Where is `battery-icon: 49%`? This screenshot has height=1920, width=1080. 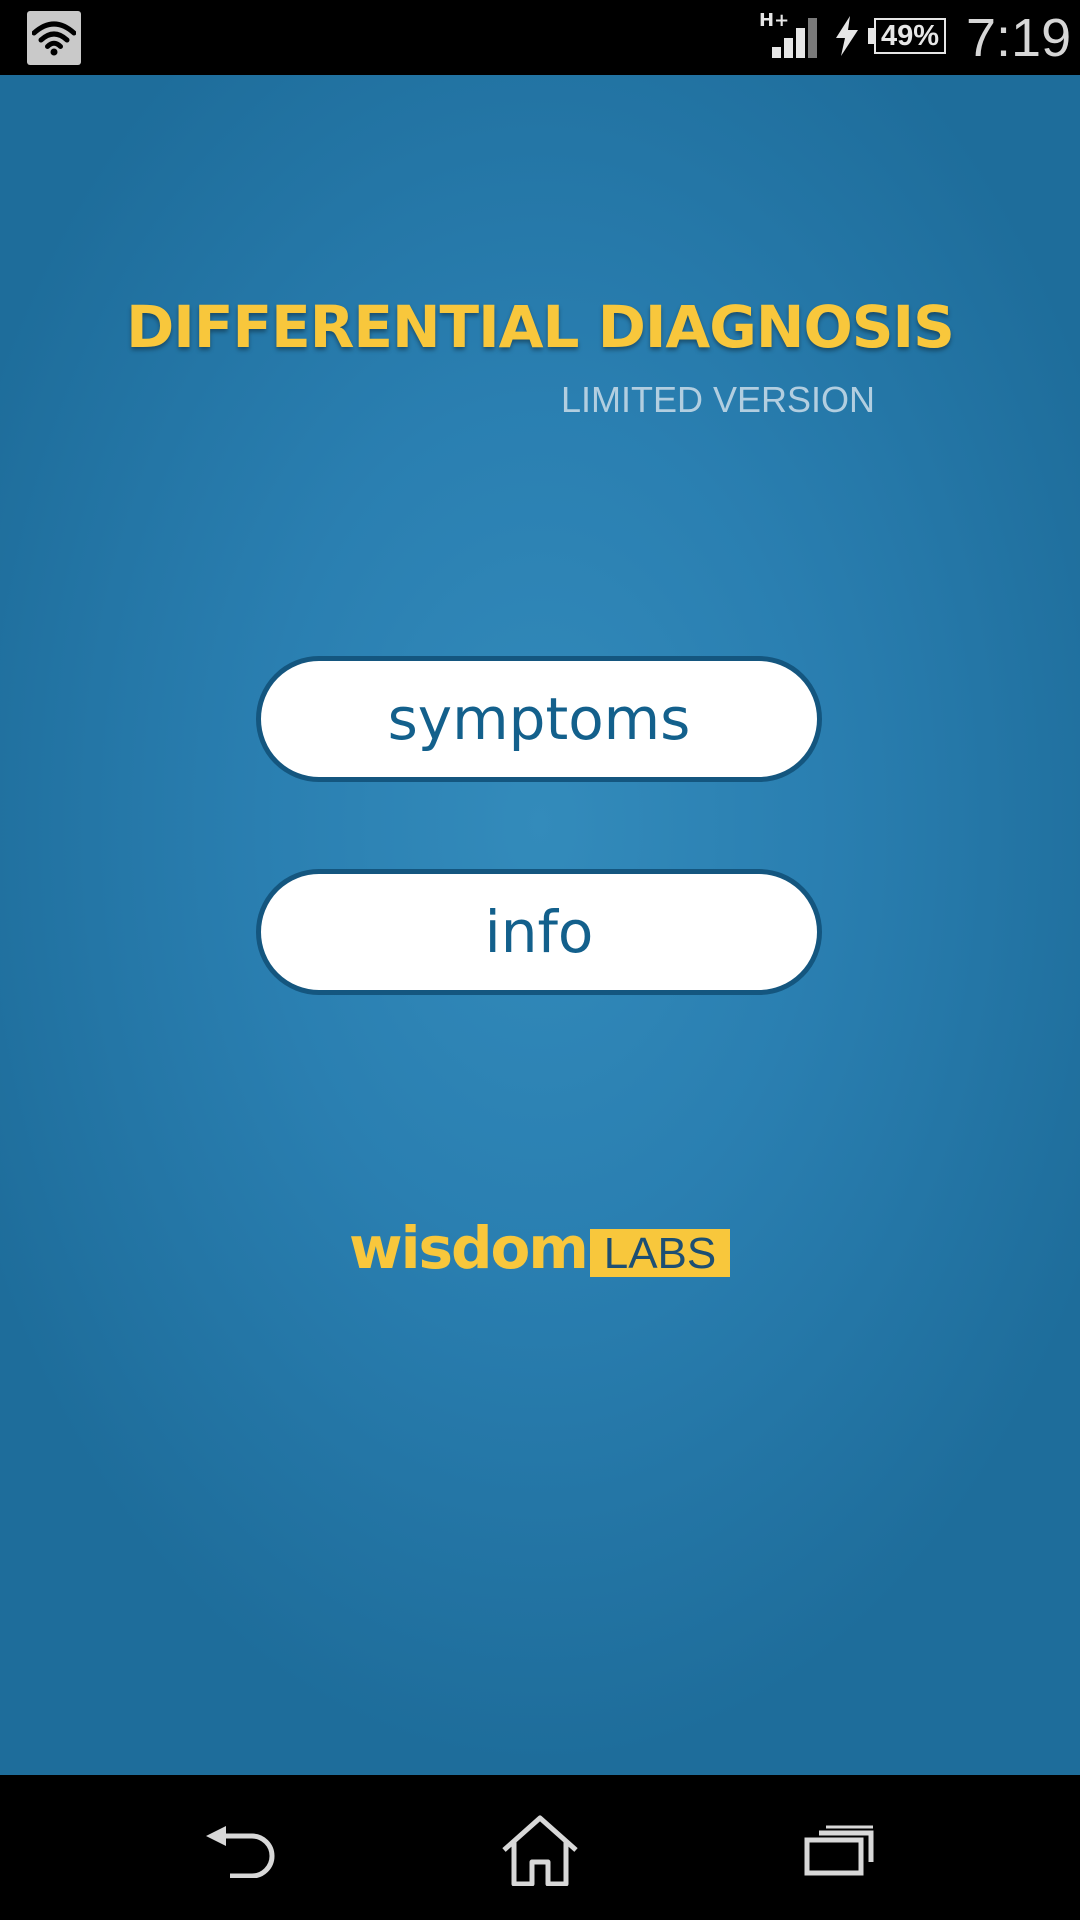 battery-icon: 49% is located at coordinates (908, 36).